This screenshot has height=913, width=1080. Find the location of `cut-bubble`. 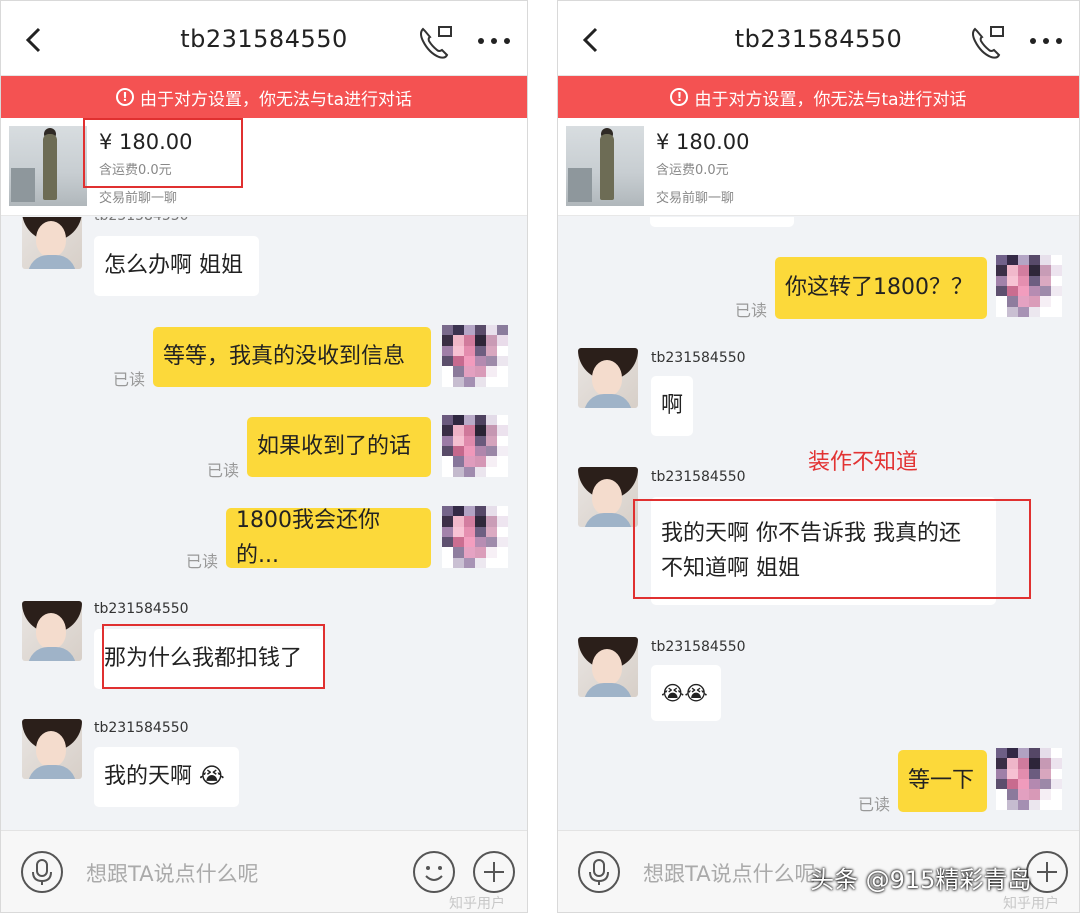

cut-bubble is located at coordinates (722, 222).